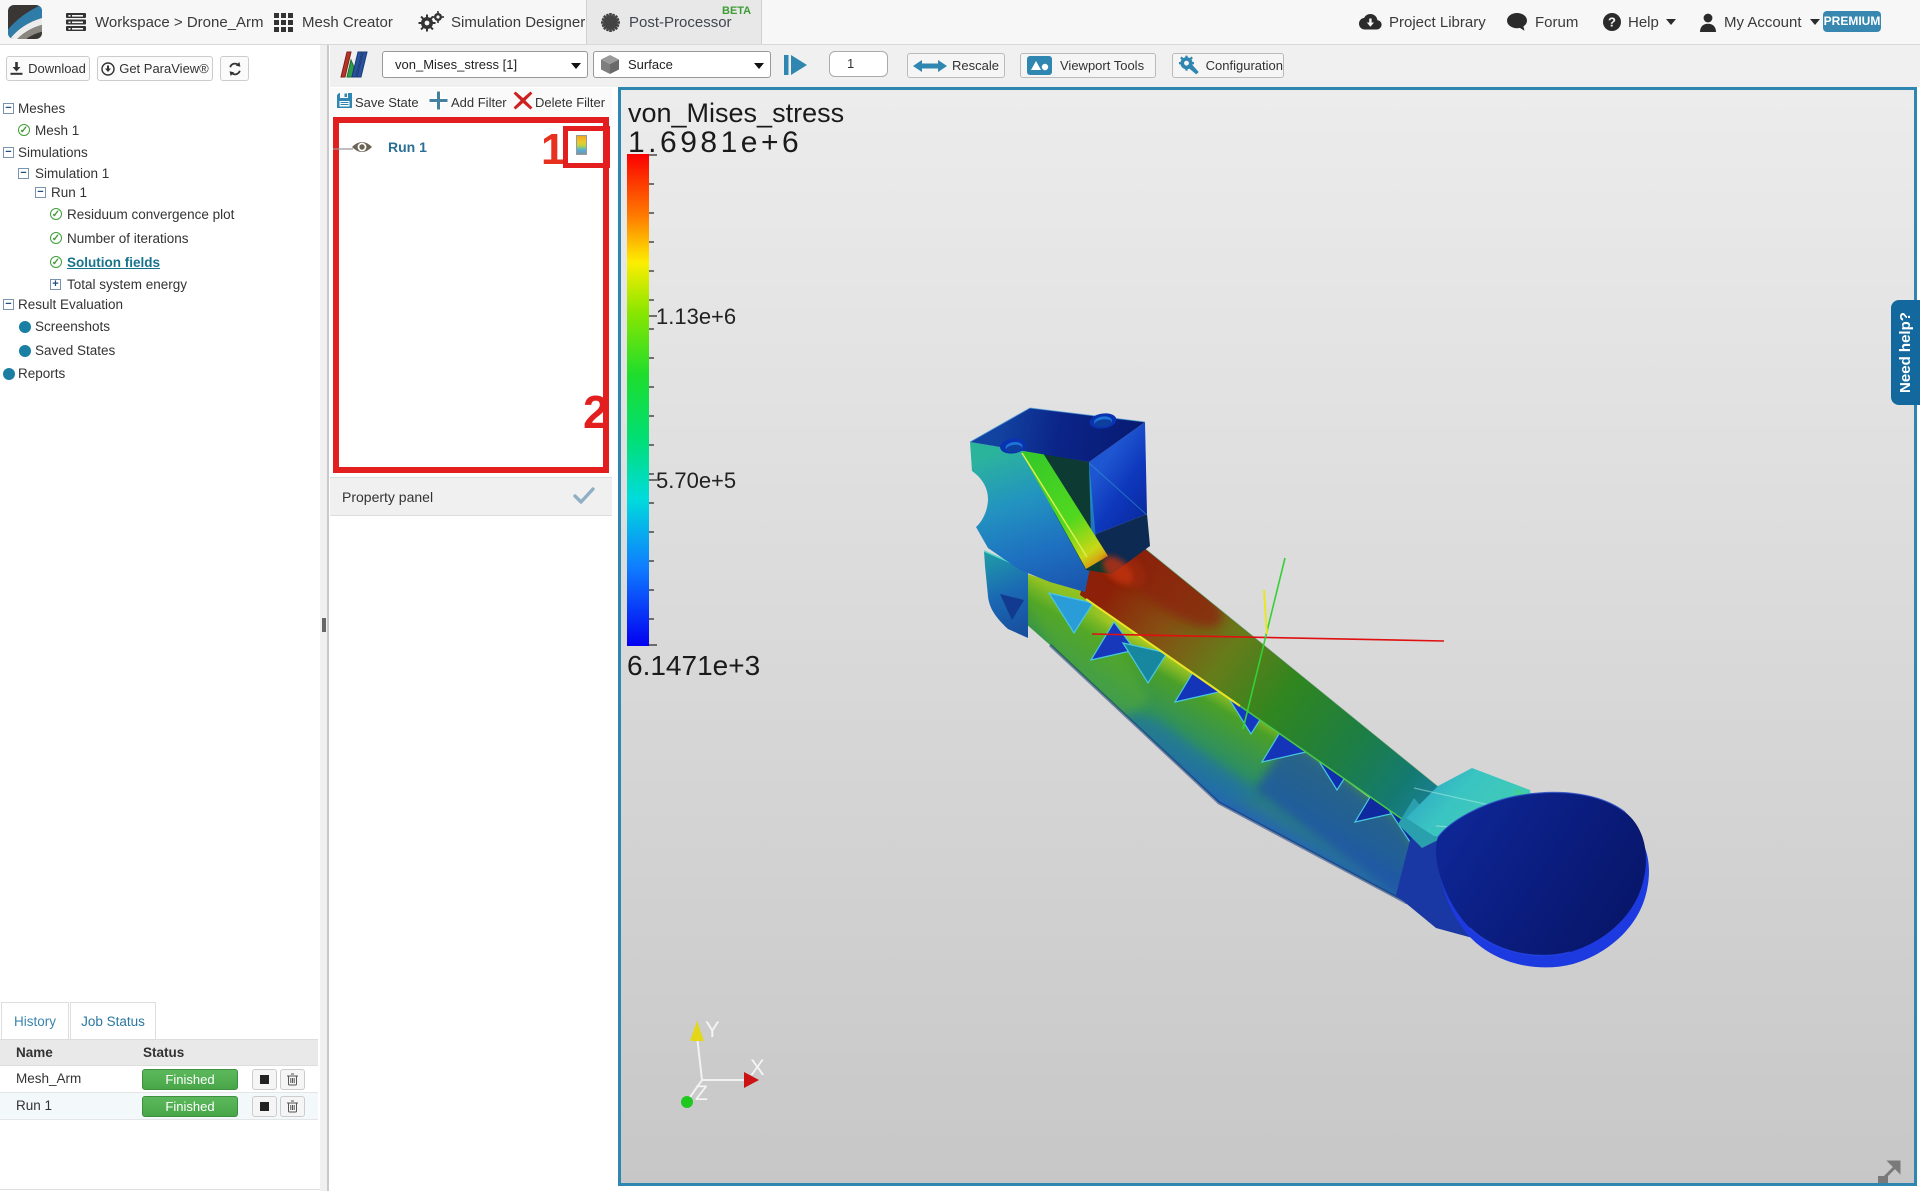  Describe the element at coordinates (736, 113) in the screenshot. I see `svg-text: von_Mises_stress` at that location.